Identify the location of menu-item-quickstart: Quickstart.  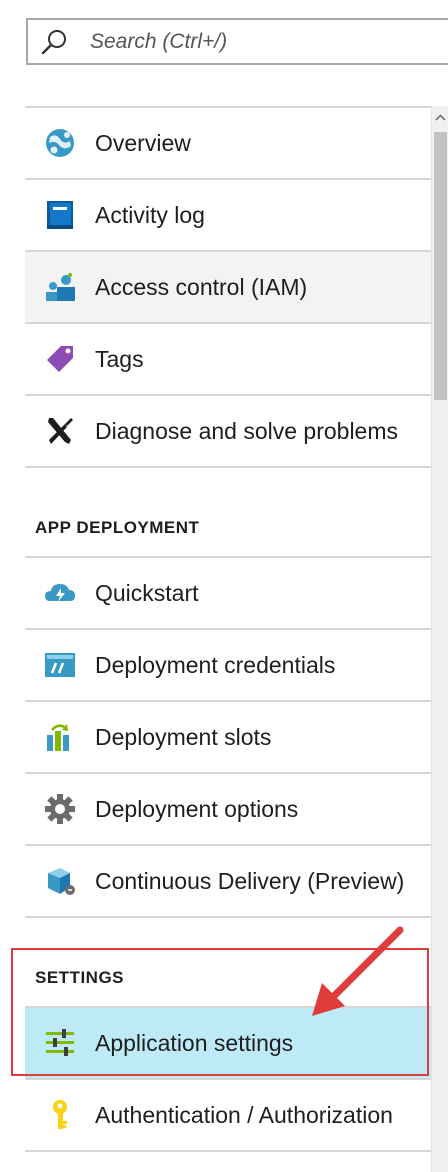
(228, 592).